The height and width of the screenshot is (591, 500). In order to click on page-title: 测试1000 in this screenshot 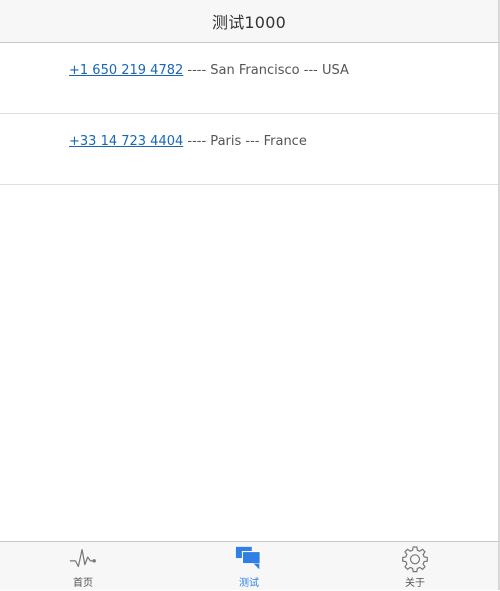, I will do `click(249, 22)`.